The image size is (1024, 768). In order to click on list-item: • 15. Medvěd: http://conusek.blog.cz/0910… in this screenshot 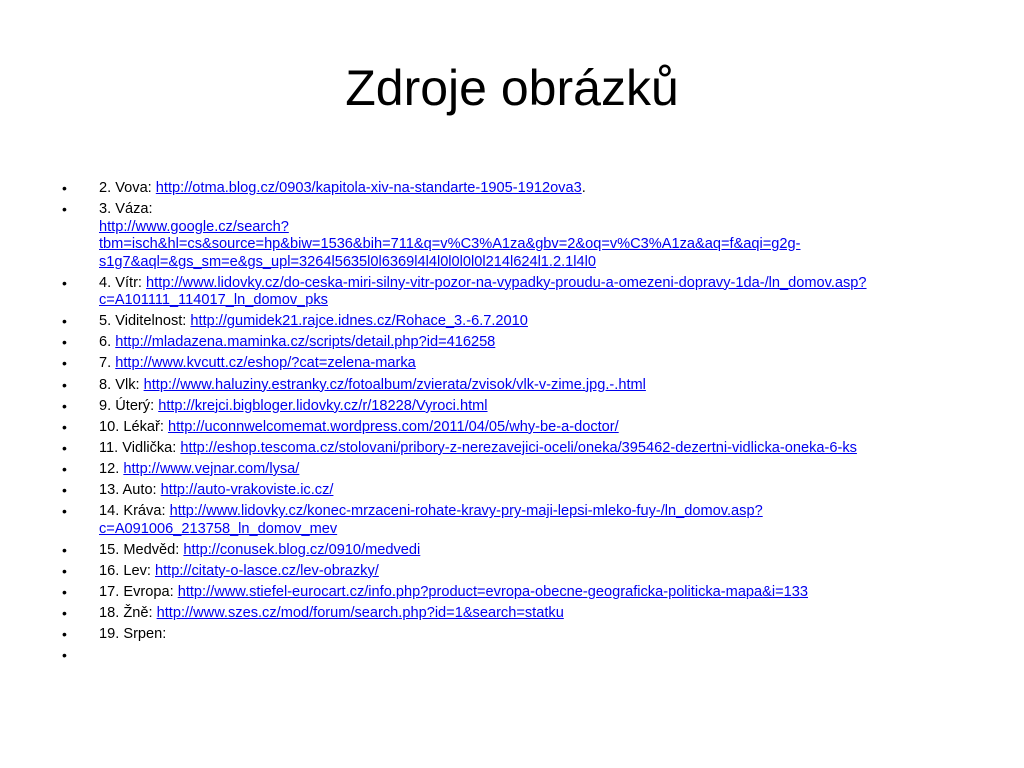, I will do `click(514, 551)`.